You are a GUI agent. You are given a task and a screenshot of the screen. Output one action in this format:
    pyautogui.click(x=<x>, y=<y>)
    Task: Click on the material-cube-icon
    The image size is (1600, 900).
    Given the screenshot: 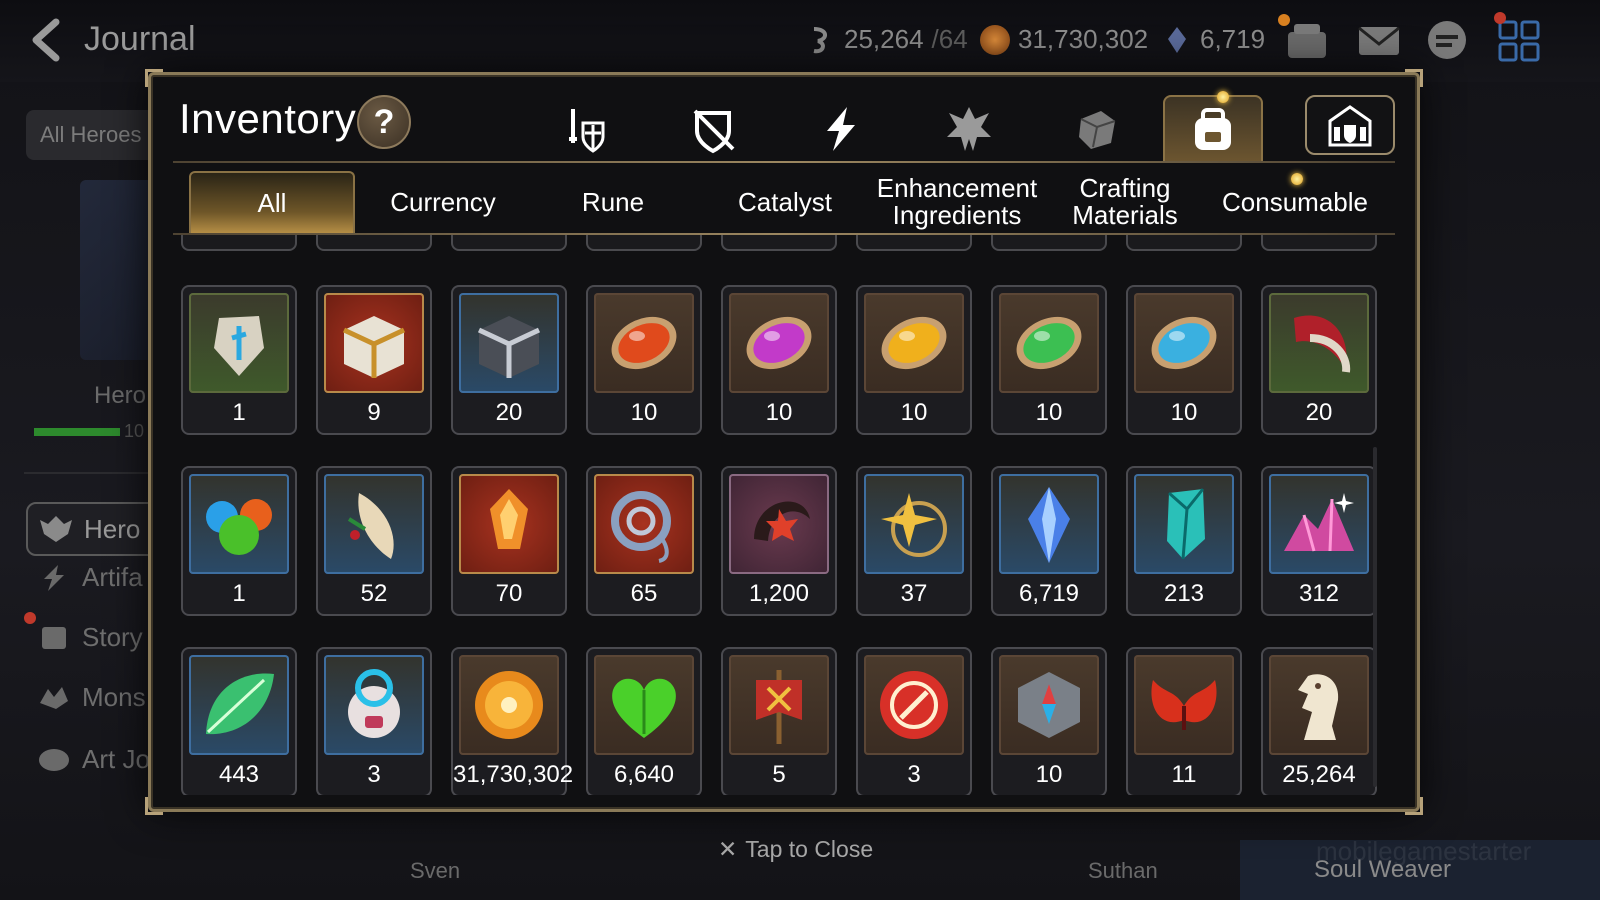 What is the action you would take?
    pyautogui.click(x=1097, y=130)
    